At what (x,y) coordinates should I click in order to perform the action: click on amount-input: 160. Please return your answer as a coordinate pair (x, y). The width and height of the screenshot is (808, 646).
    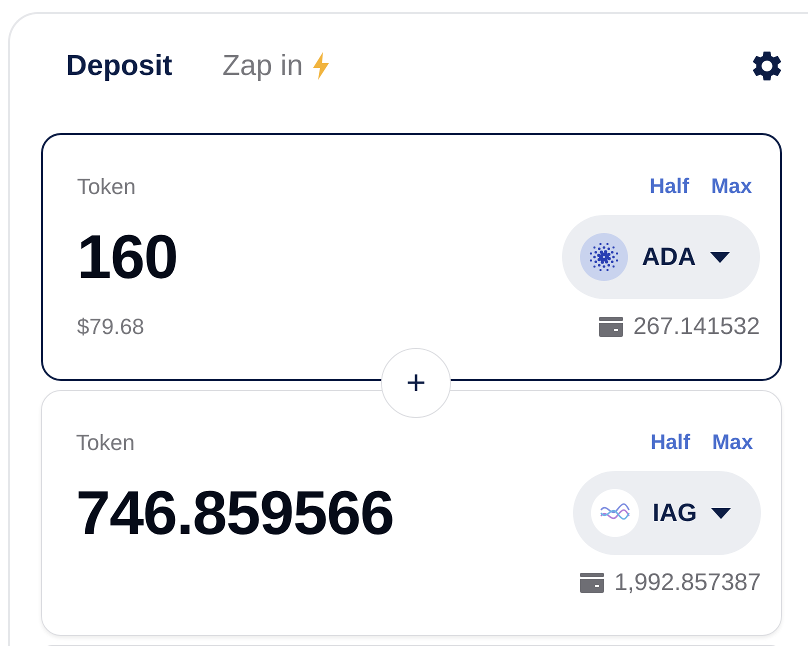
    Looking at the image, I should click on (127, 257).